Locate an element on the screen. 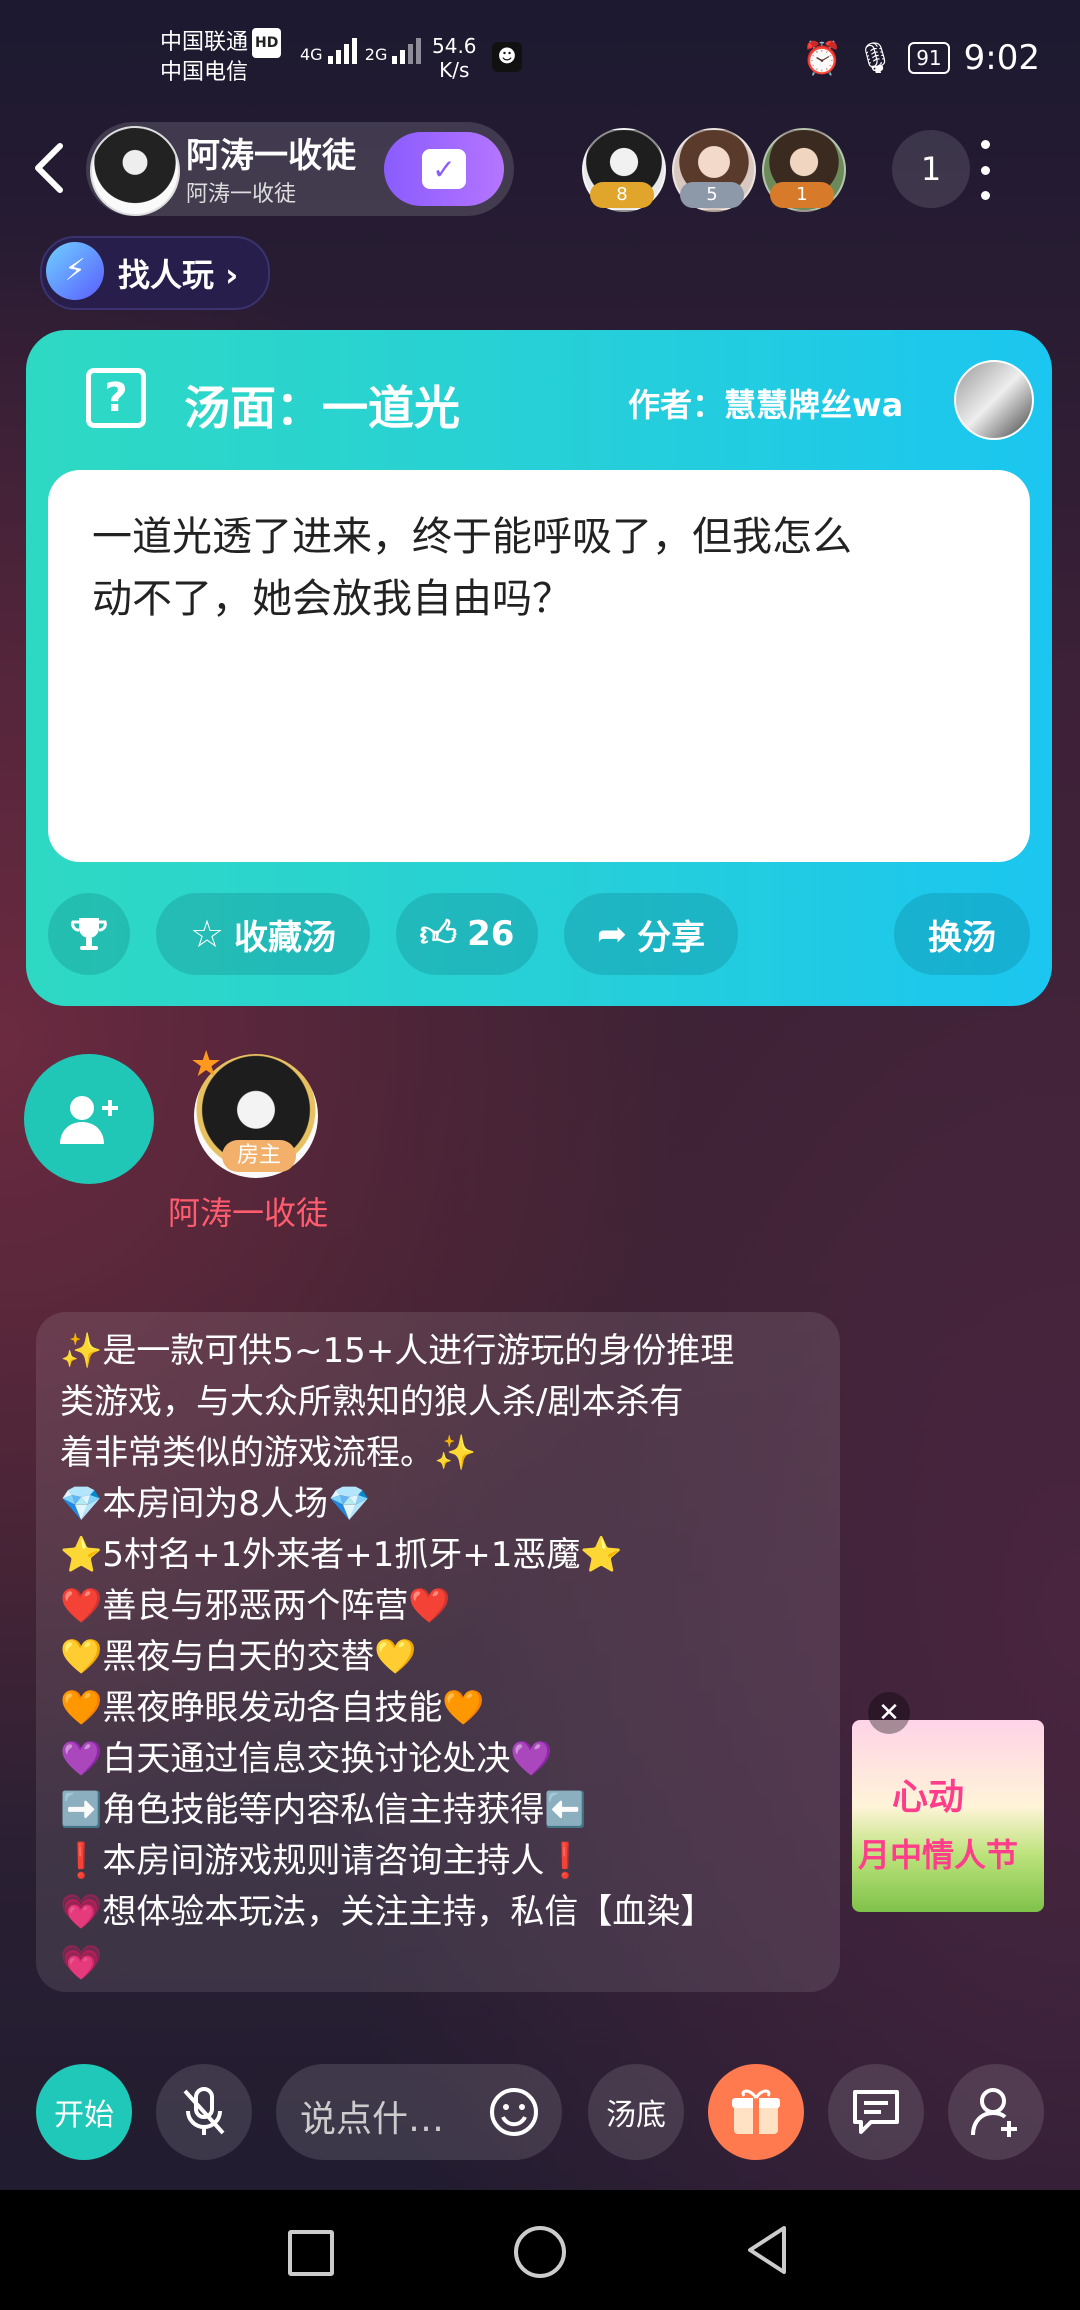  start-button: 开始 is located at coordinates (84, 2112).